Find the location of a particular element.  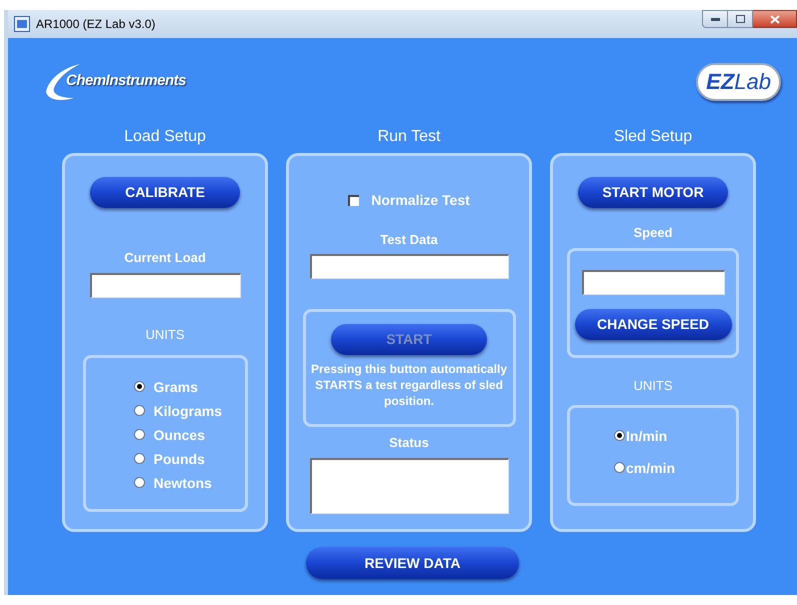

close-icon is located at coordinates (775, 19).